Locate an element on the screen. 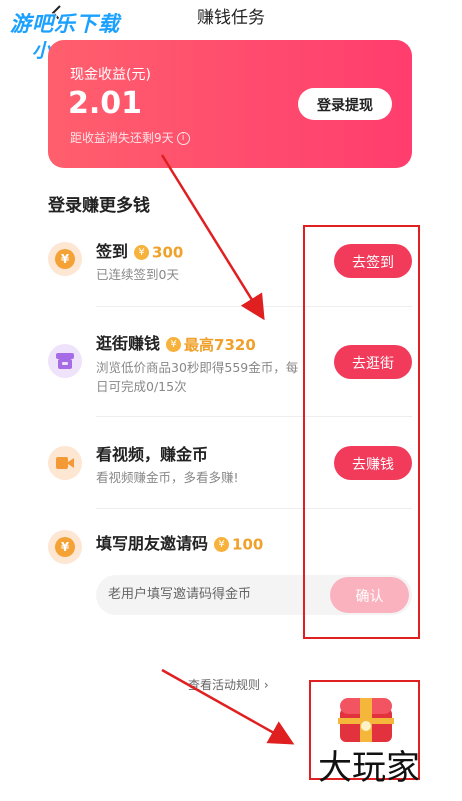 The image size is (462, 801). treasure-chest-icon is located at coordinates (366, 718).